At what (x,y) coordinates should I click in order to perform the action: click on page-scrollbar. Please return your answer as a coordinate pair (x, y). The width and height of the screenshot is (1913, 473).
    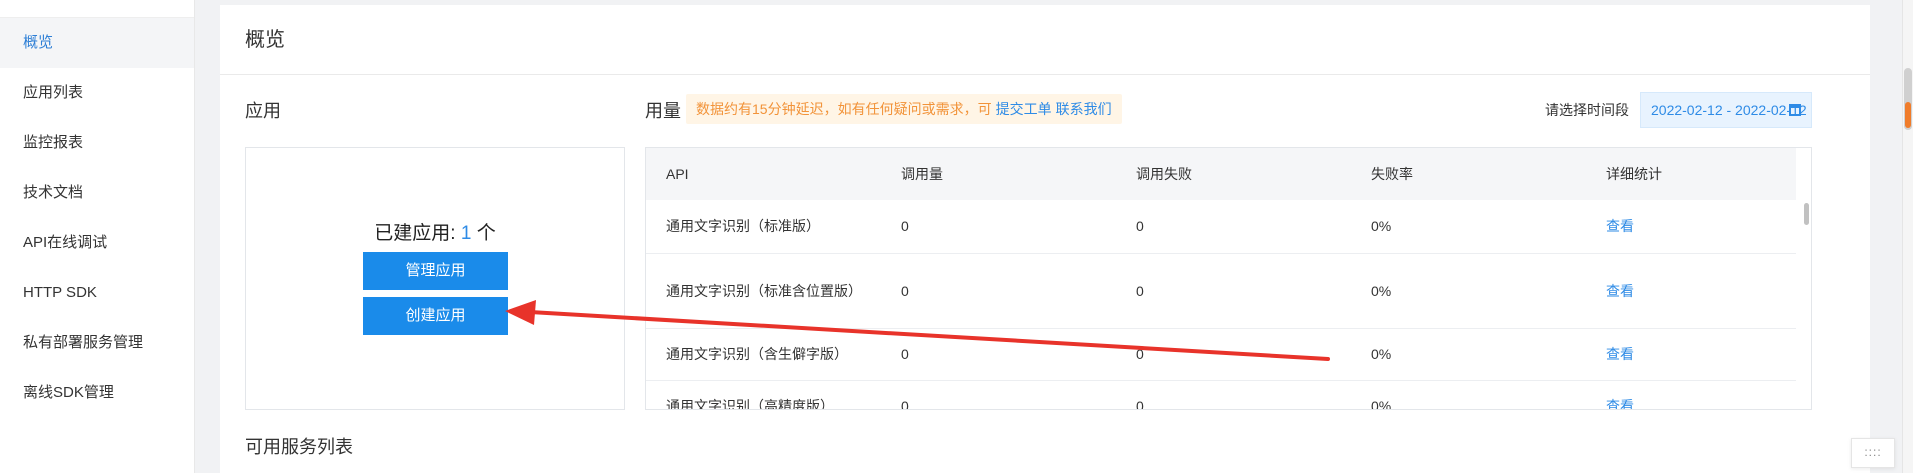
    Looking at the image, I should click on (1907, 236).